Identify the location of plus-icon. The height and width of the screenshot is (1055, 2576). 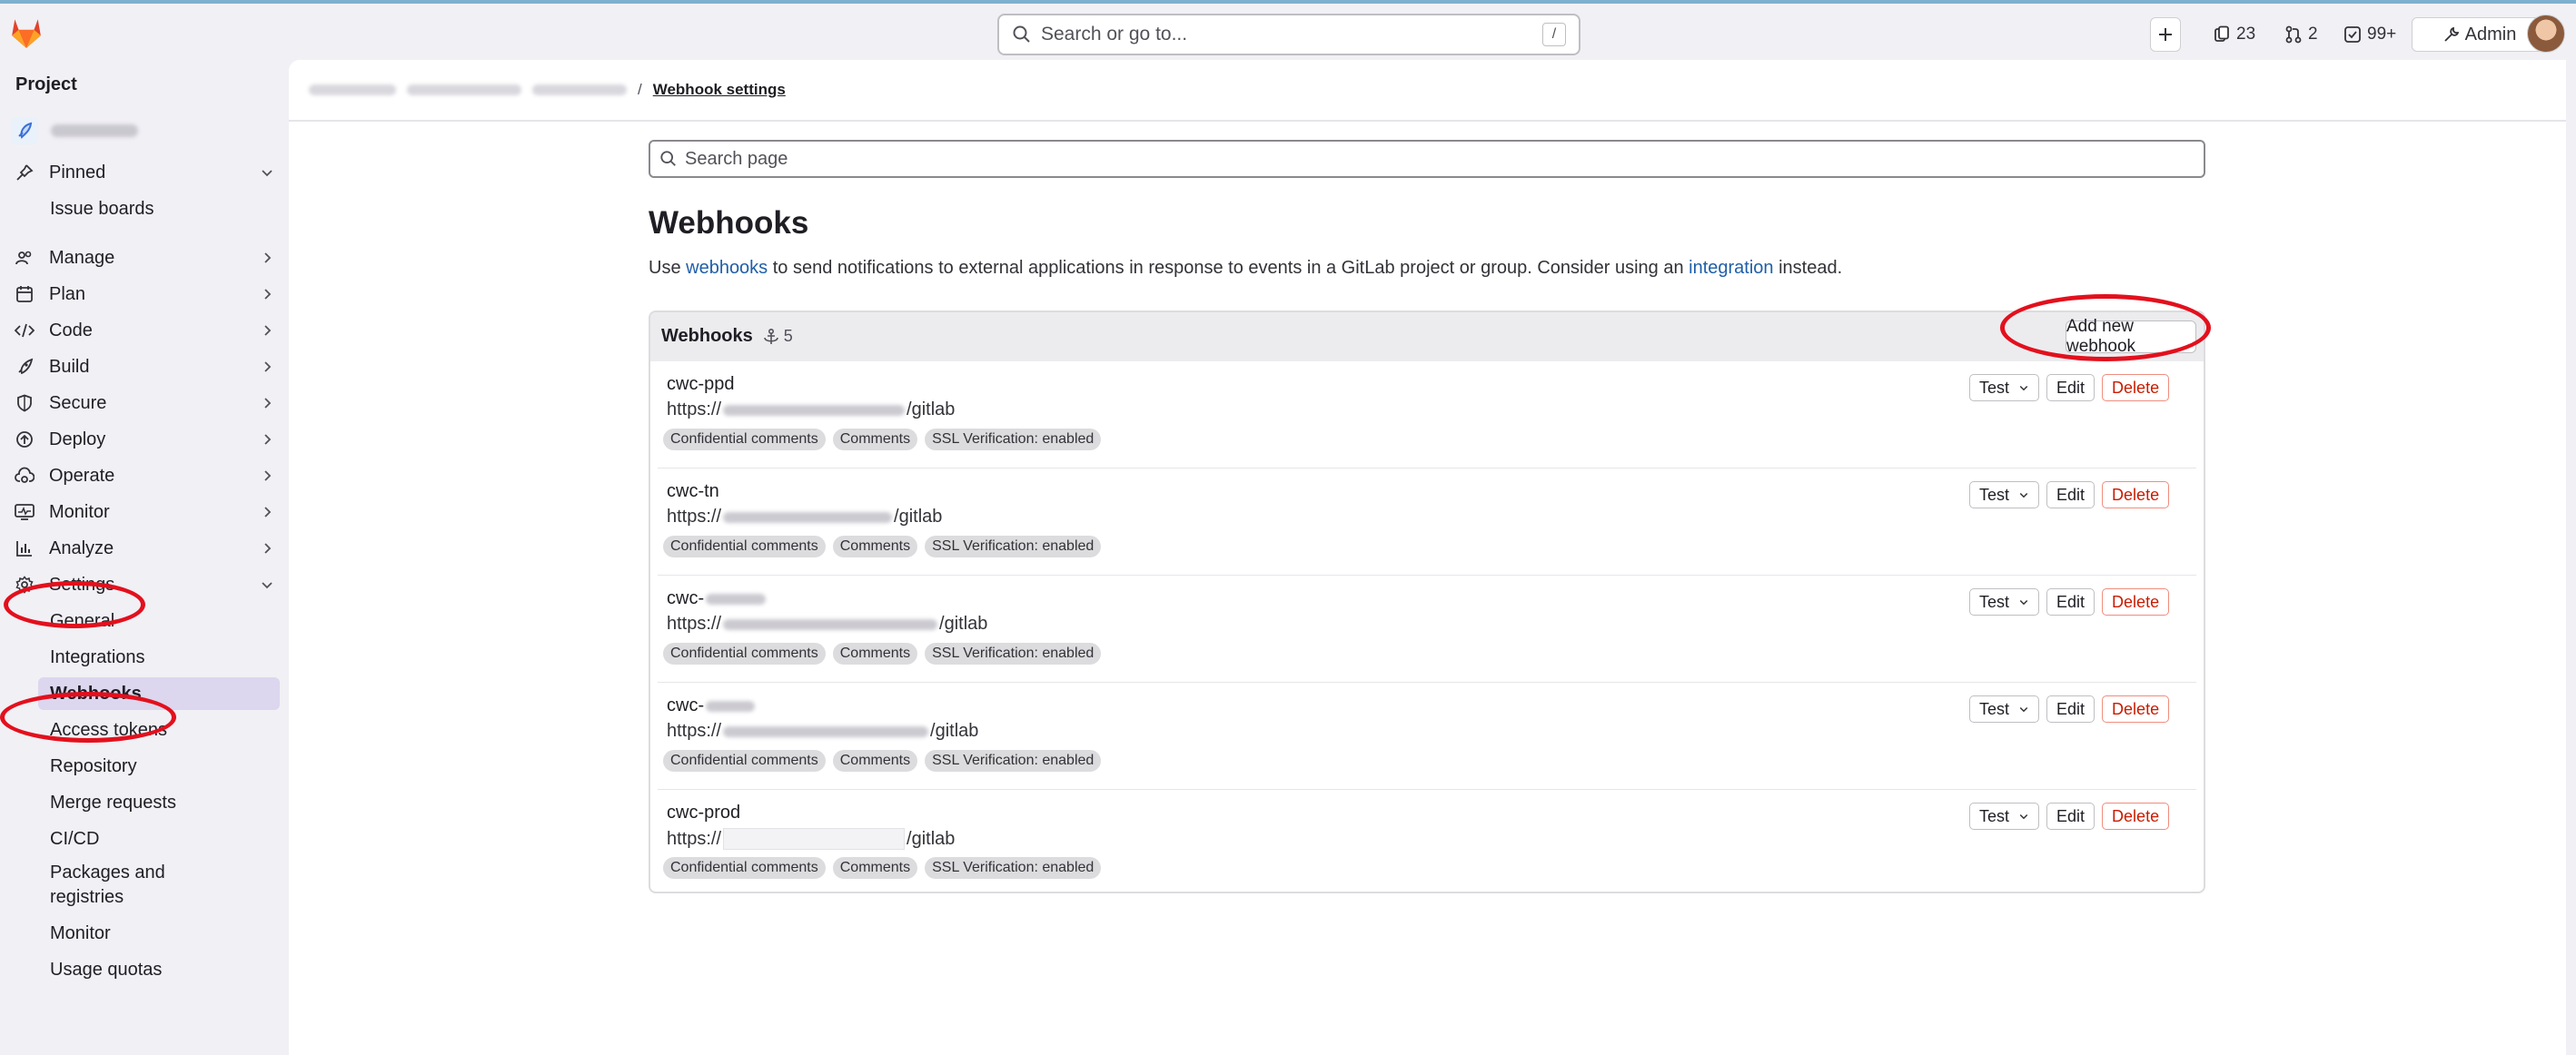
(2165, 34).